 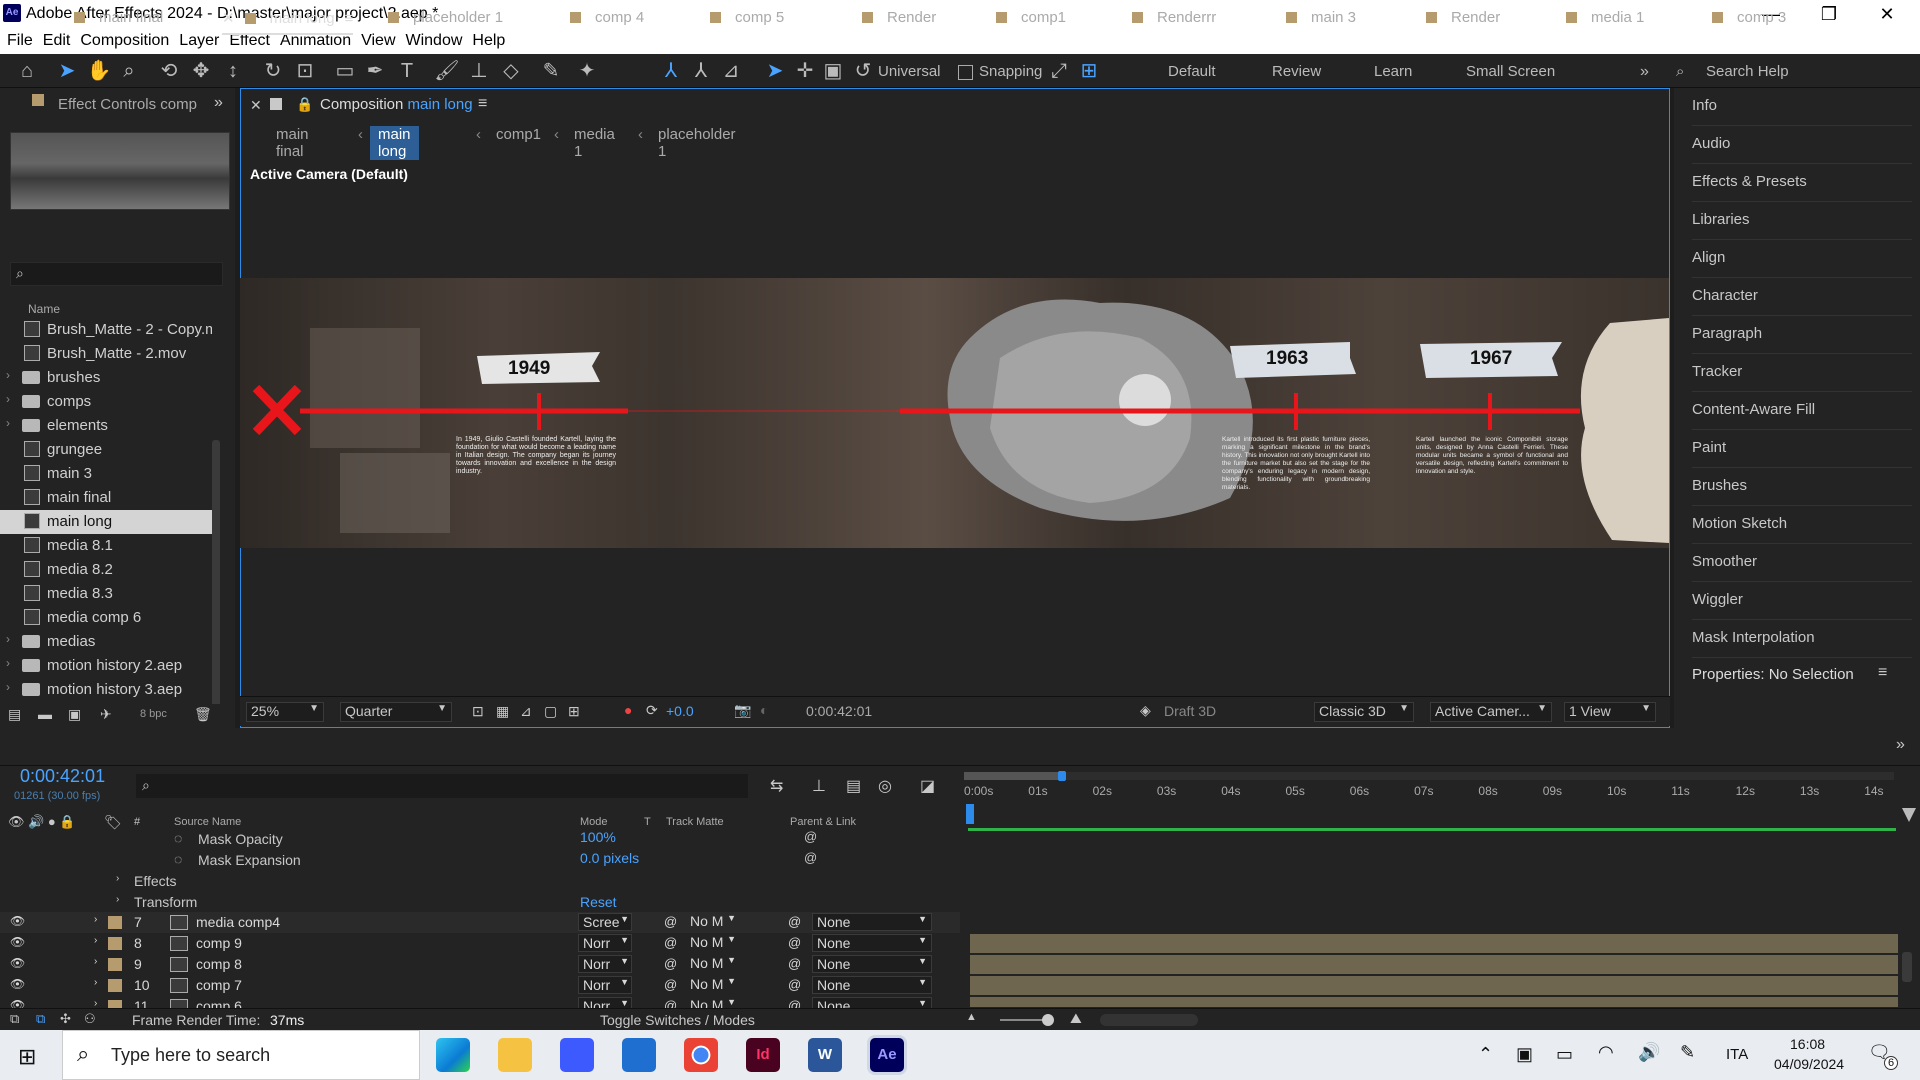 I want to click on mask-expansion-value: 0.0 pixels, so click(x=609, y=858).